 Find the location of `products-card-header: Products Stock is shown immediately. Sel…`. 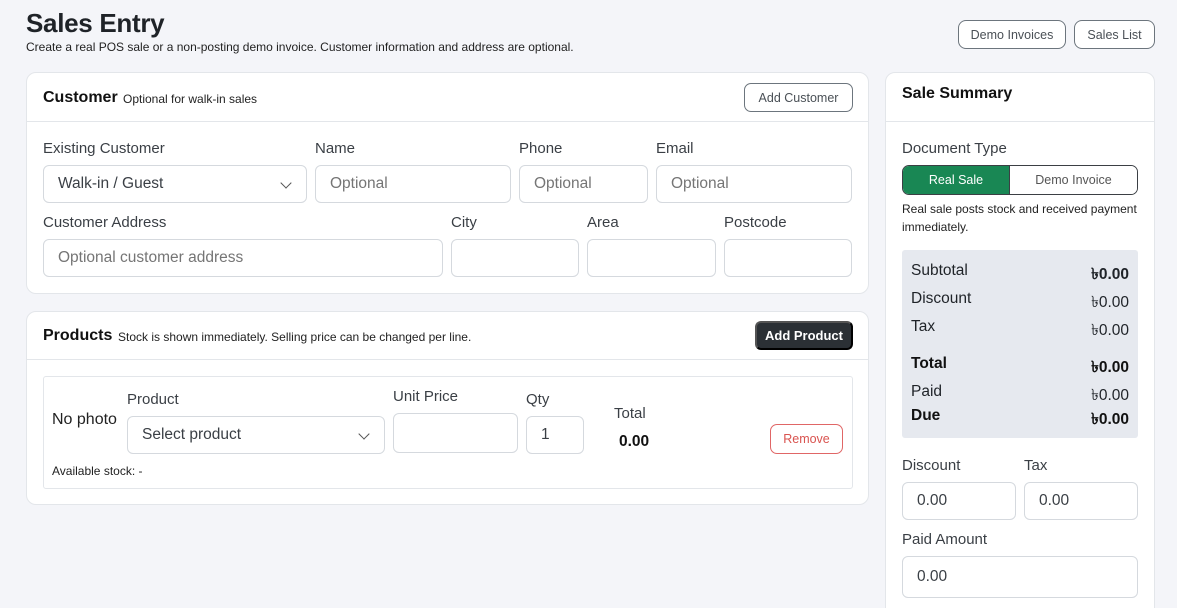

products-card-header: Products Stock is shown immediately. Sel… is located at coordinates (447, 336).